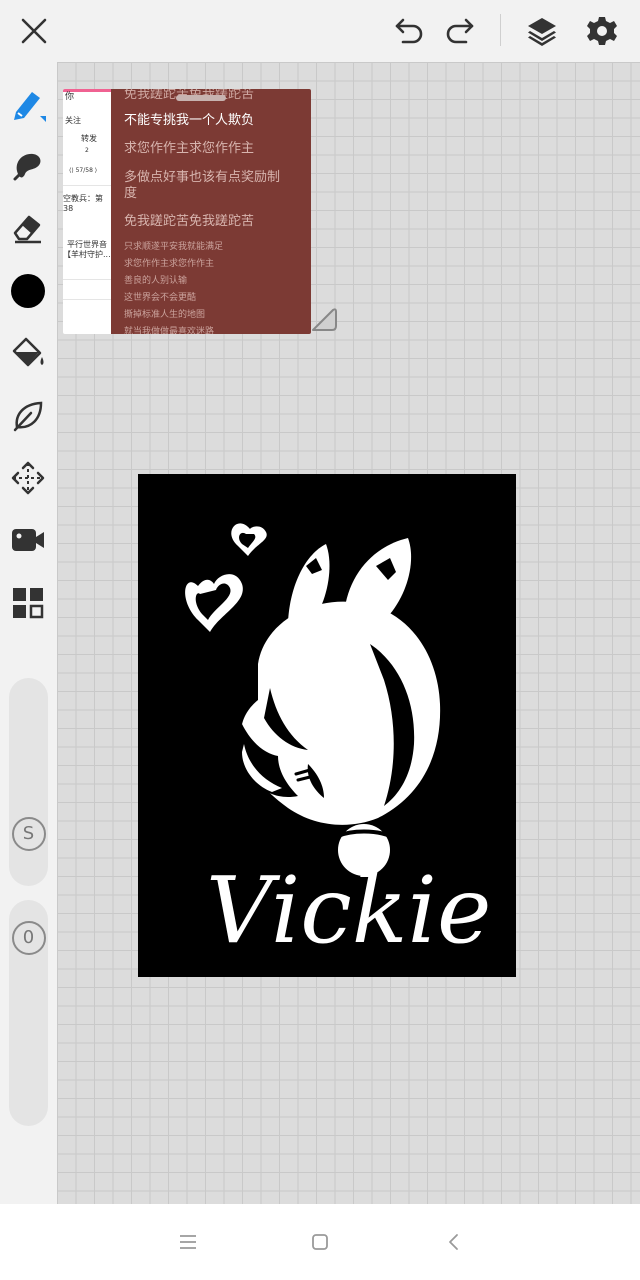 The image size is (640, 1280). I want to click on close-icon, so click(34, 31).